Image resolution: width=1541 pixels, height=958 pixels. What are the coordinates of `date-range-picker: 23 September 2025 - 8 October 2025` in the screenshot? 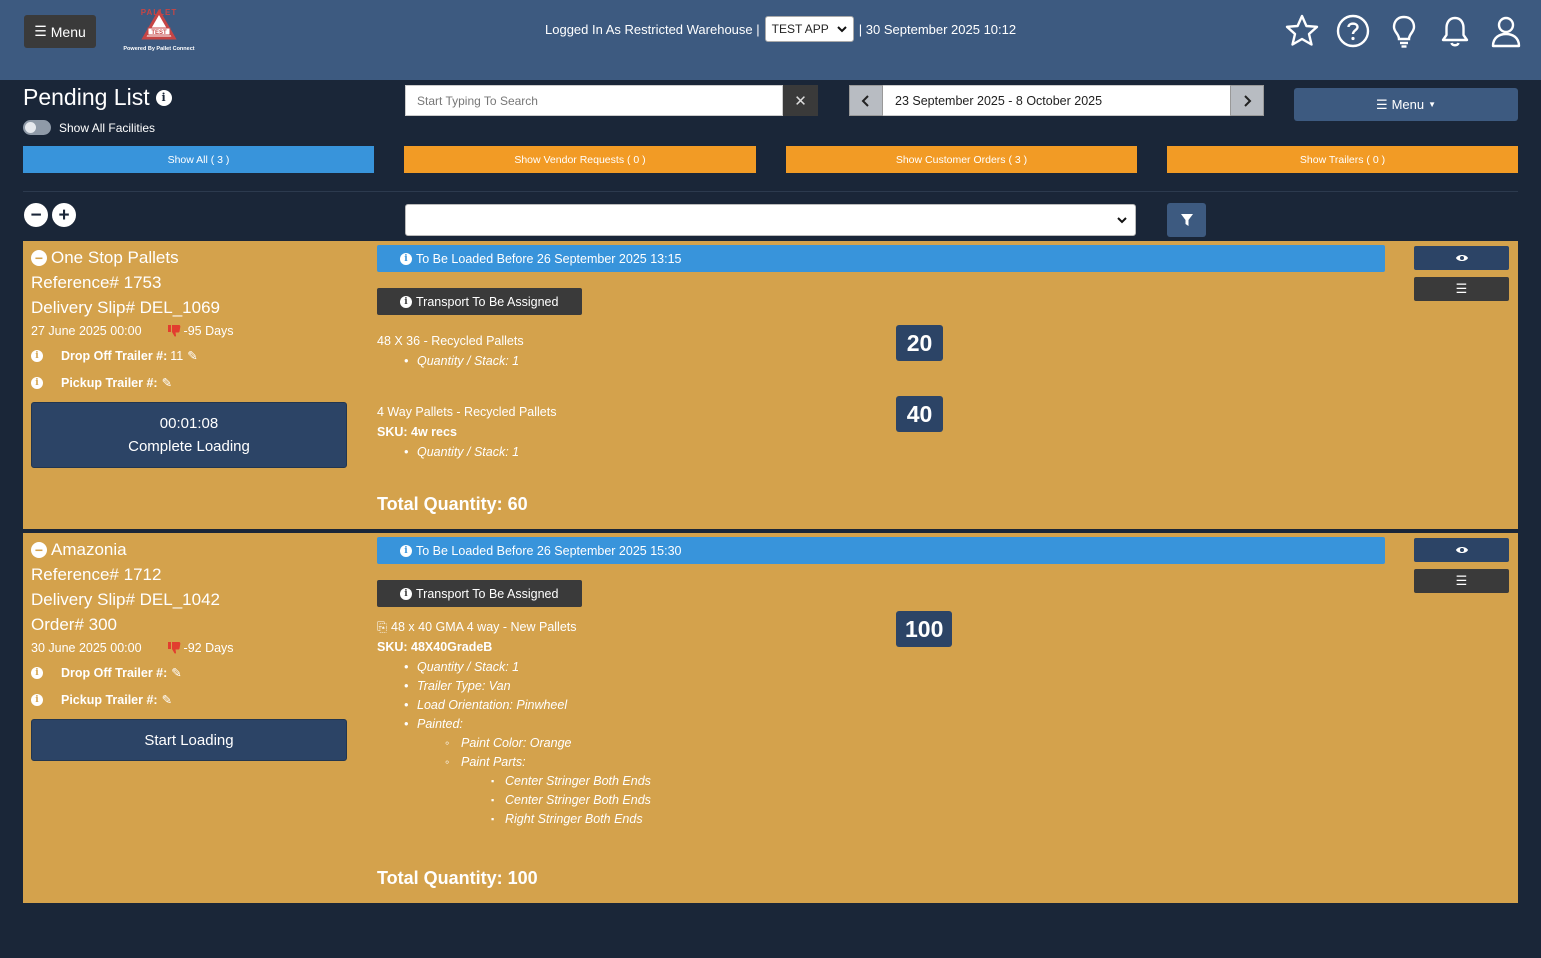 It's located at (1056, 100).